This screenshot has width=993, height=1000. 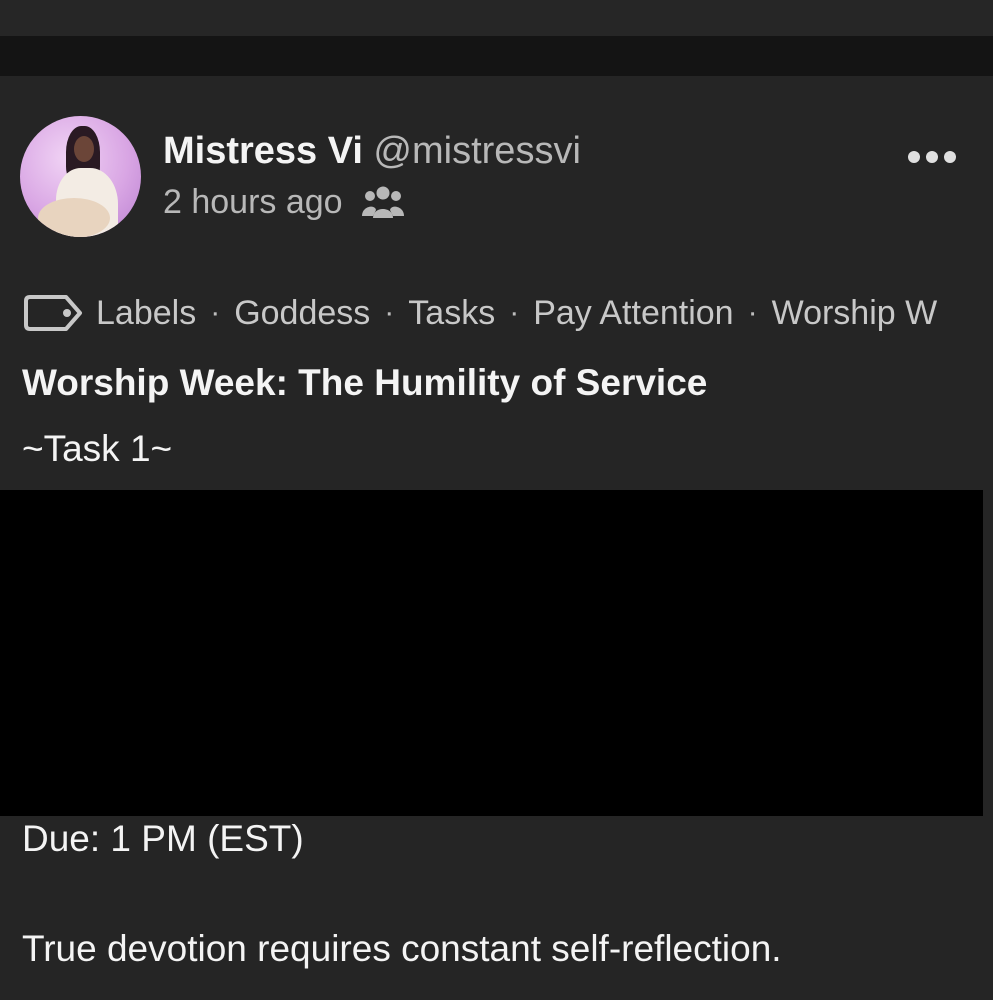 I want to click on group-icon, so click(x=382, y=202).